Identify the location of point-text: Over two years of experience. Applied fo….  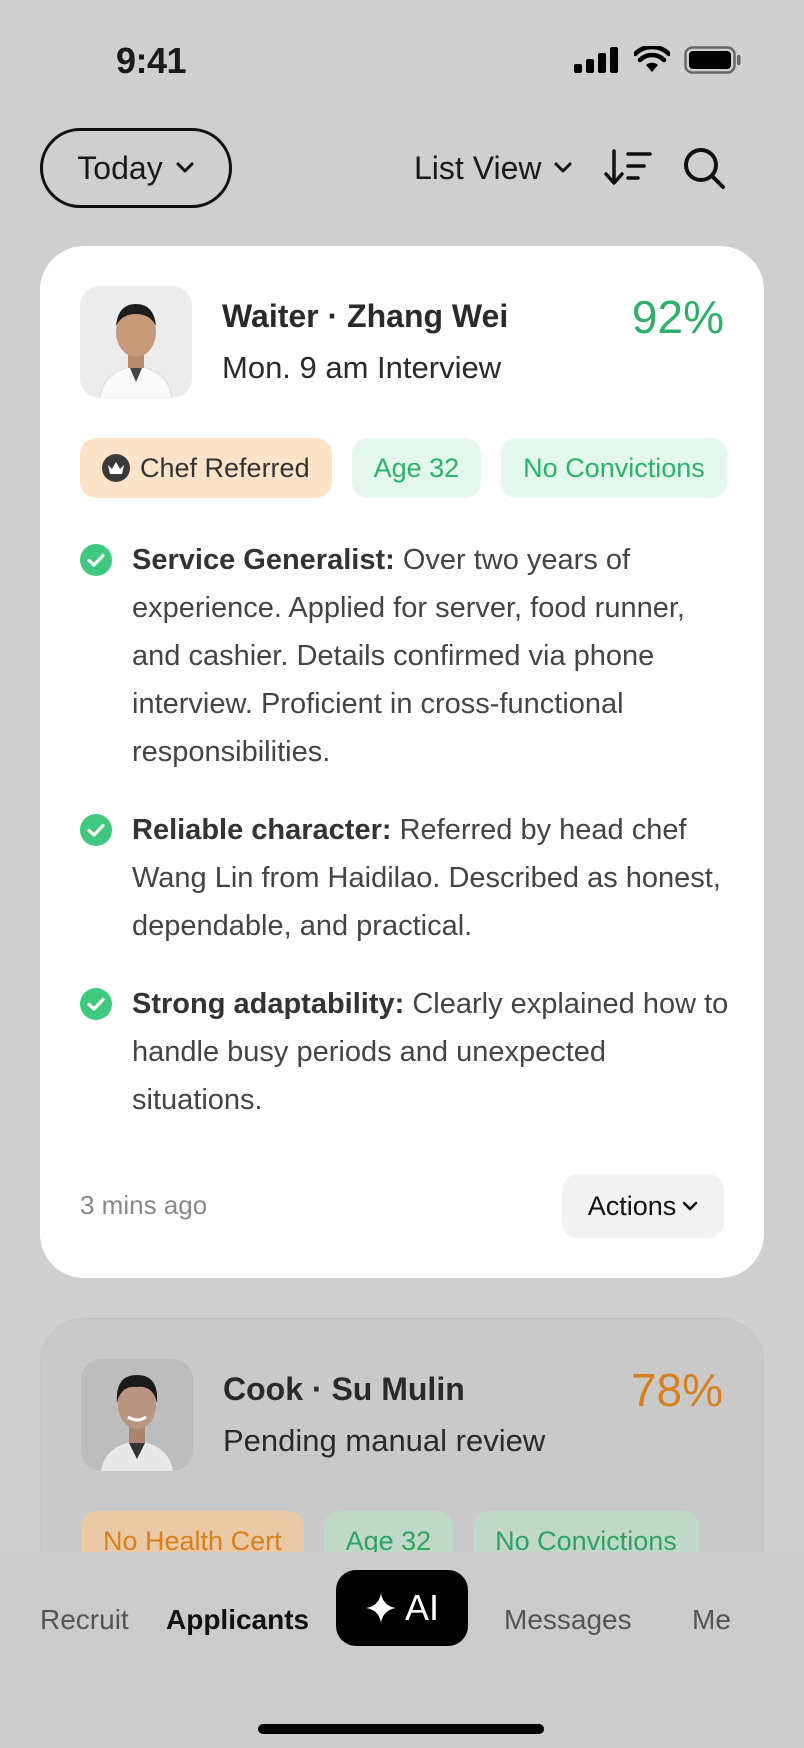
(408, 656).